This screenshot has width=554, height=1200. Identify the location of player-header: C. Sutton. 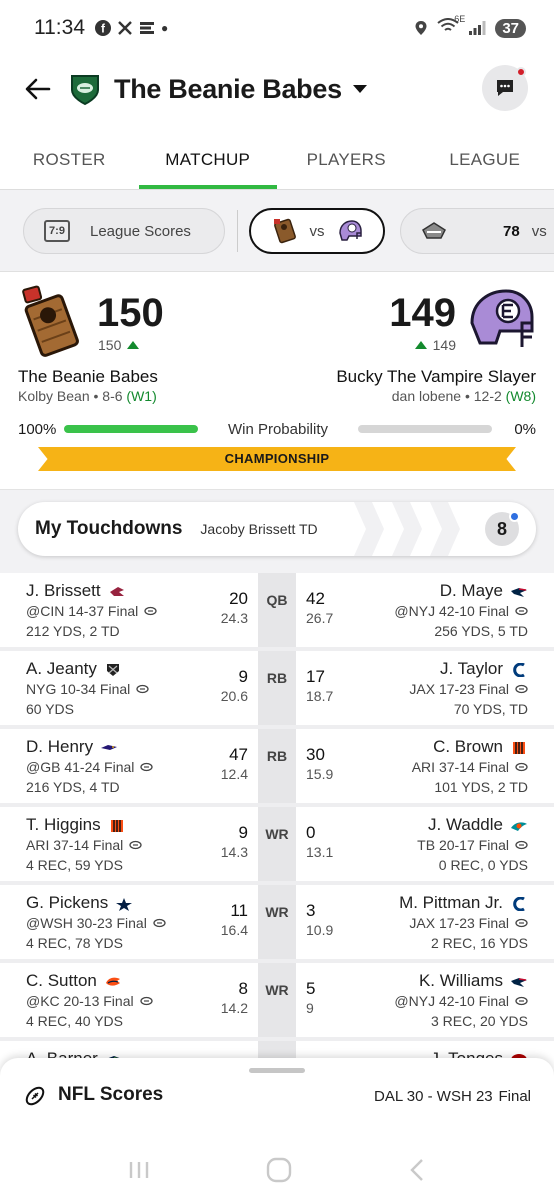
(74, 981).